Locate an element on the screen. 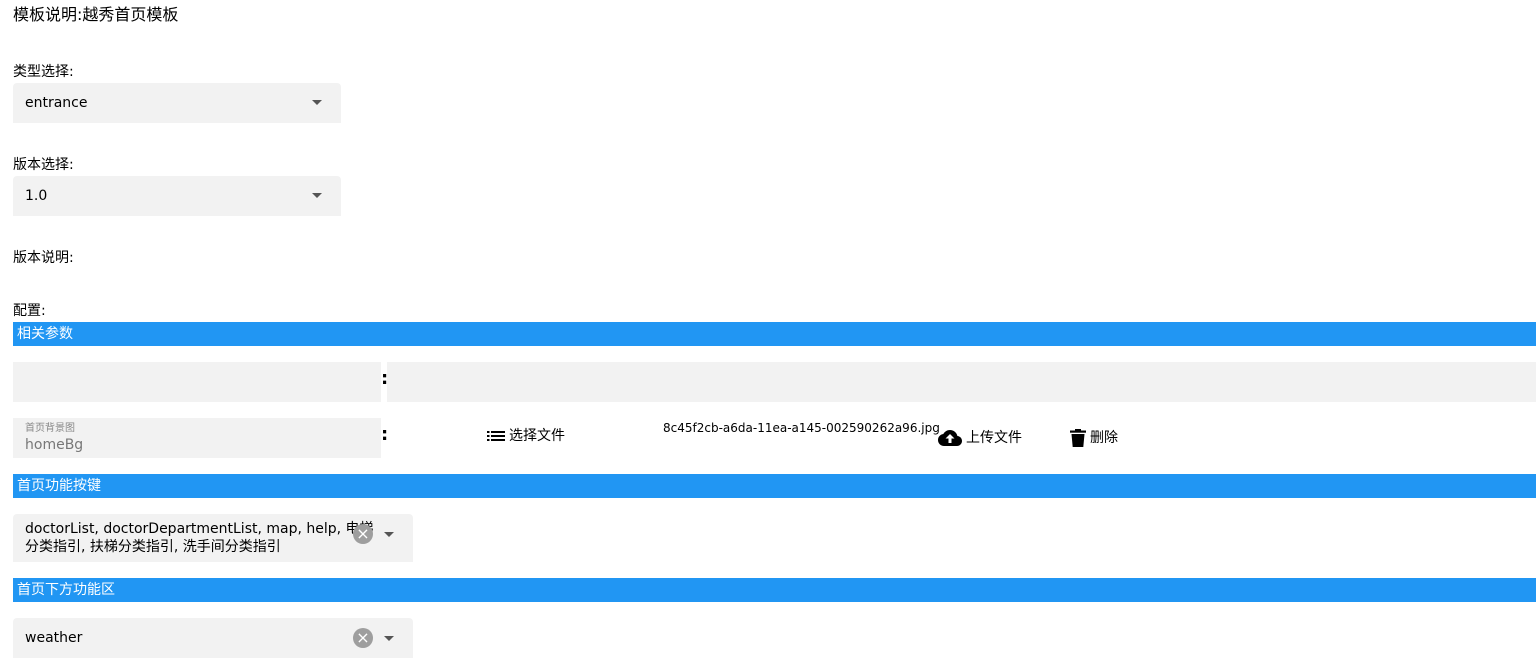 Image resolution: width=1536 pixels, height=668 pixels. template-description: 模板说明:越秀首页模板 is located at coordinates (95, 15).